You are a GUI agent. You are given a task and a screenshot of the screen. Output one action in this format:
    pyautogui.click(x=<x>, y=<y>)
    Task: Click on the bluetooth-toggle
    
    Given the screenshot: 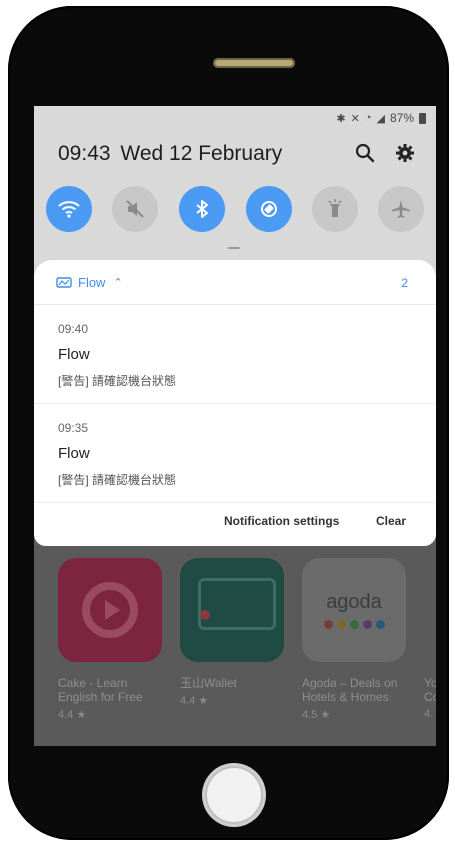 What is the action you would take?
    pyautogui.click(x=202, y=209)
    